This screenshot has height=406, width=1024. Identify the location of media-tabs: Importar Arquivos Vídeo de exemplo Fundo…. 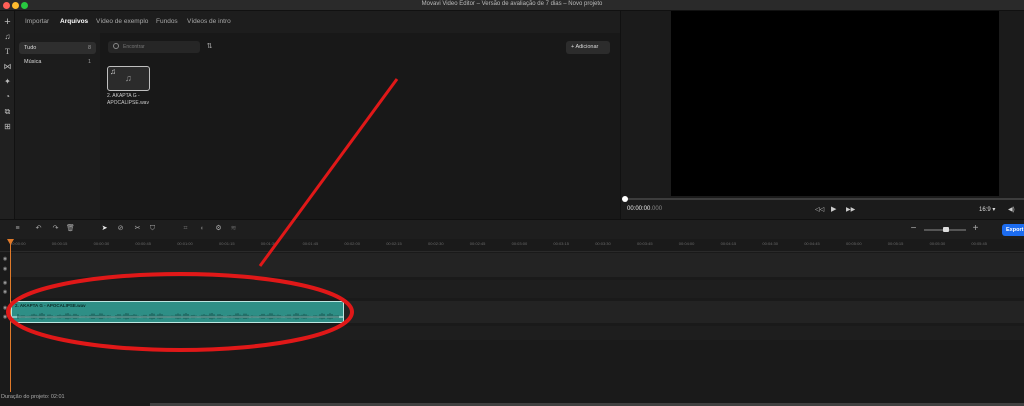
(317, 22).